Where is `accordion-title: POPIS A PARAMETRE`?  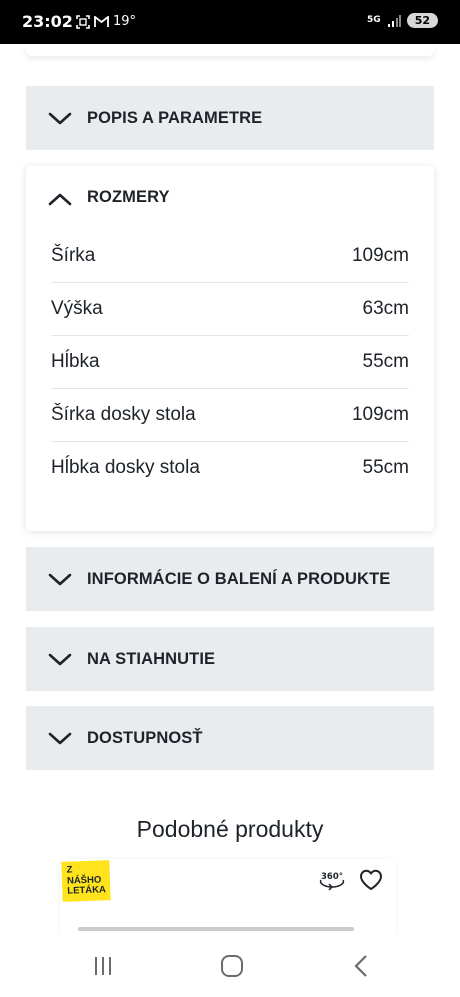 accordion-title: POPIS A PARAMETRE is located at coordinates (175, 117).